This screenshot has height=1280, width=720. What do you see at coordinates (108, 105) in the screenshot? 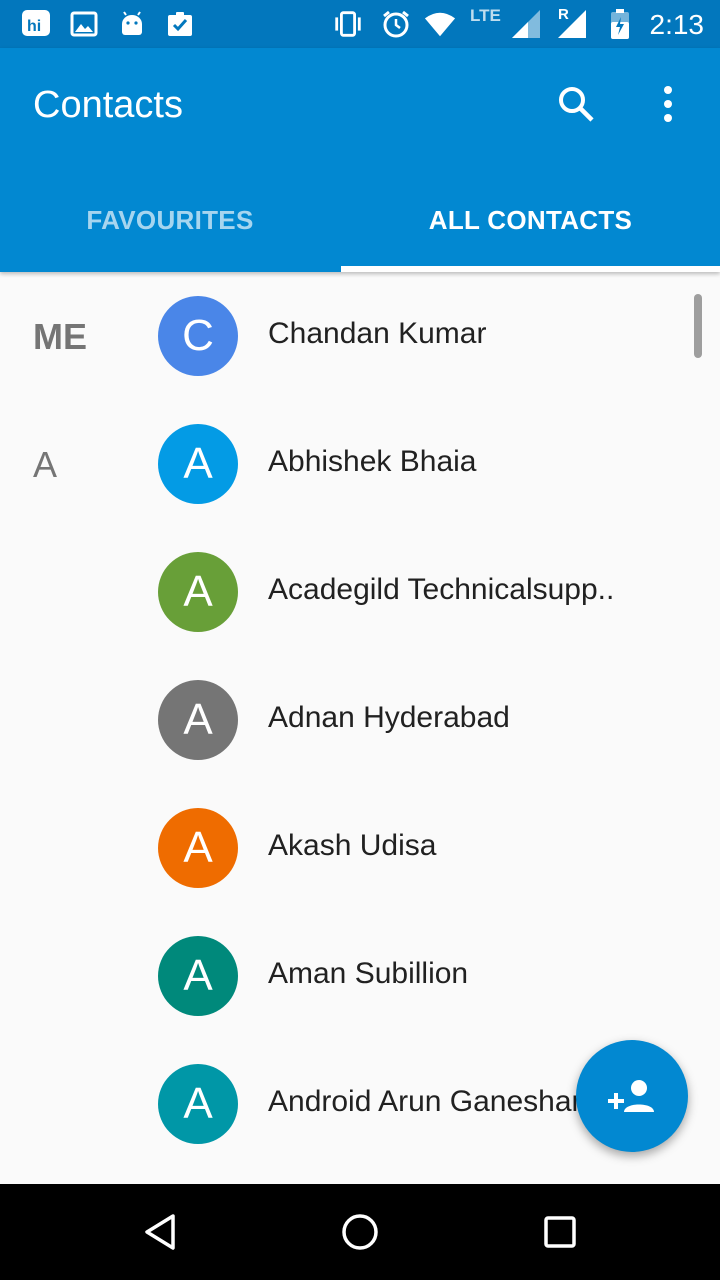
I see `page-title: Contacts` at bounding box center [108, 105].